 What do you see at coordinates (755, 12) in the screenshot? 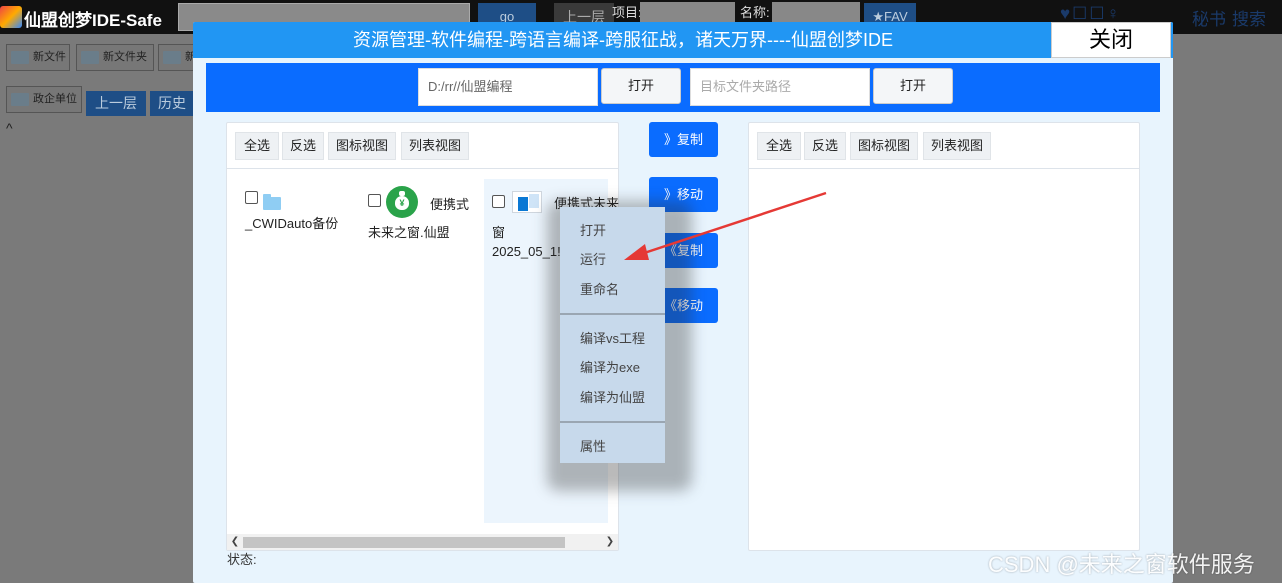
I see `app-name-label: 名称:` at bounding box center [755, 12].